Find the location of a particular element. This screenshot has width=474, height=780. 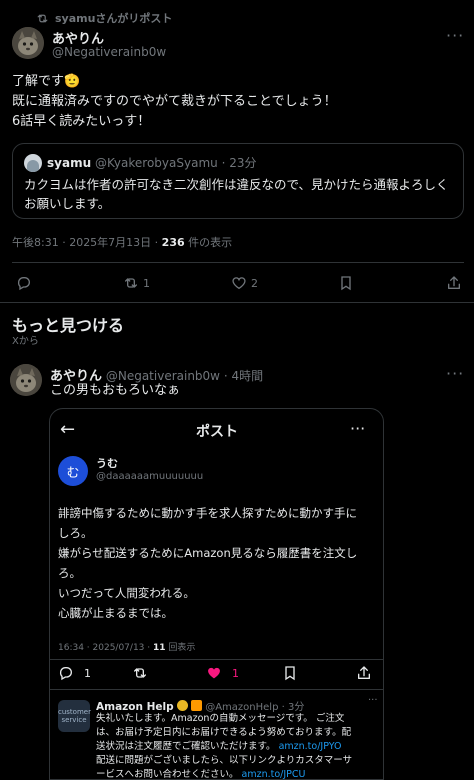

second-post-text: この男もおもろいなぁ is located at coordinates (115, 390).